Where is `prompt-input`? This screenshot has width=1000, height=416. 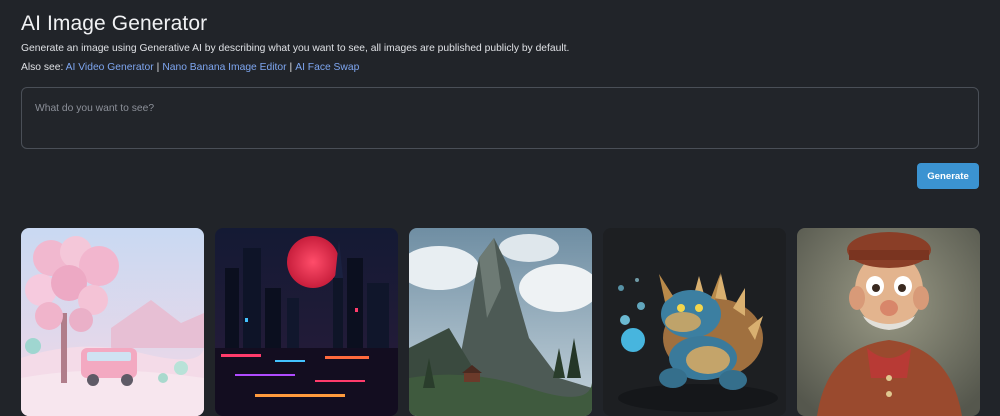 prompt-input is located at coordinates (500, 118).